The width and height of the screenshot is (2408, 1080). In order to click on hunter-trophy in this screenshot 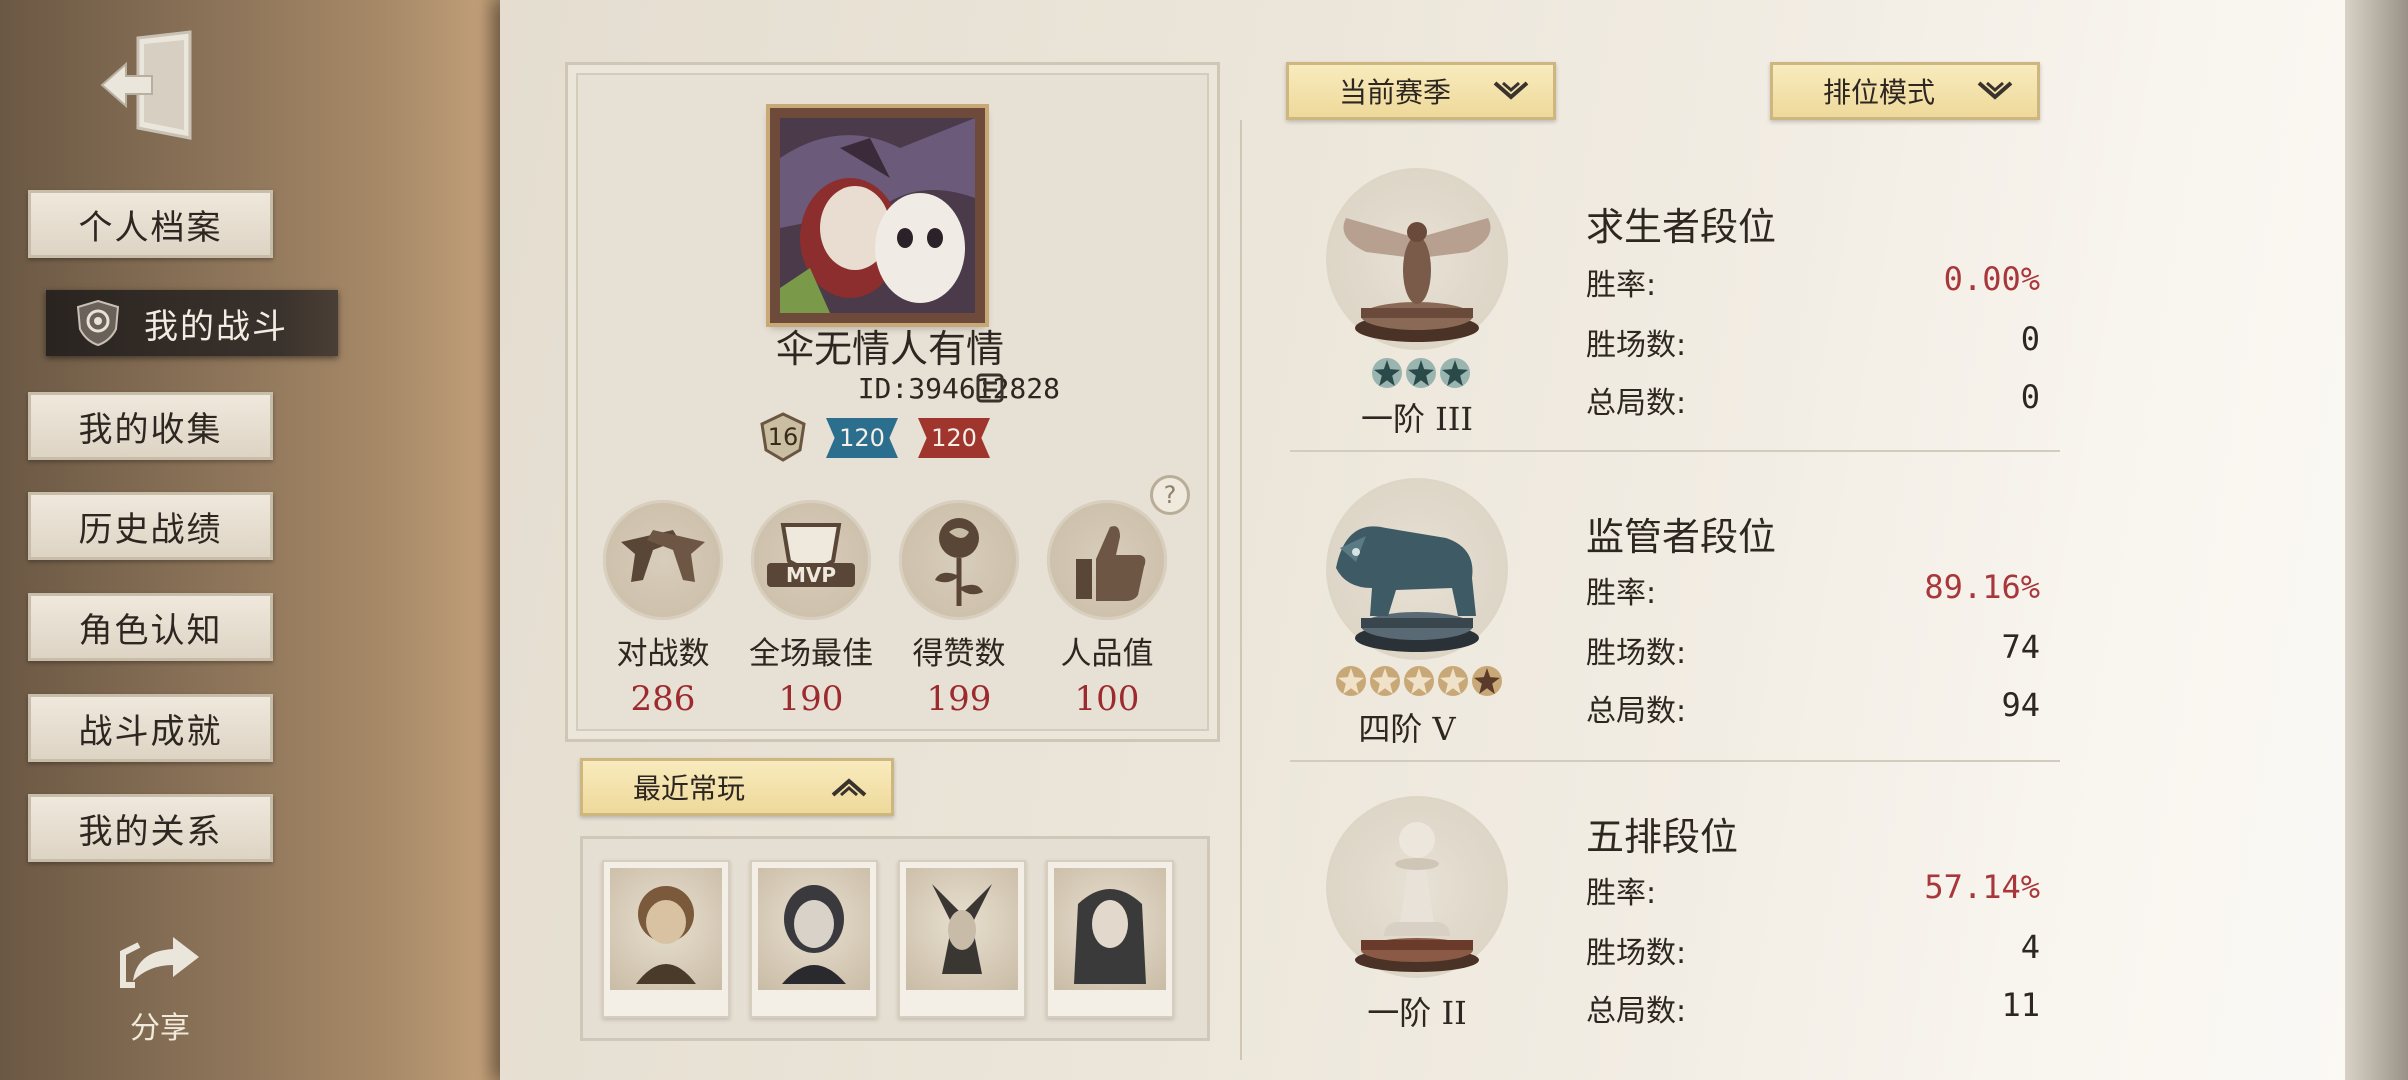, I will do `click(1417, 569)`.